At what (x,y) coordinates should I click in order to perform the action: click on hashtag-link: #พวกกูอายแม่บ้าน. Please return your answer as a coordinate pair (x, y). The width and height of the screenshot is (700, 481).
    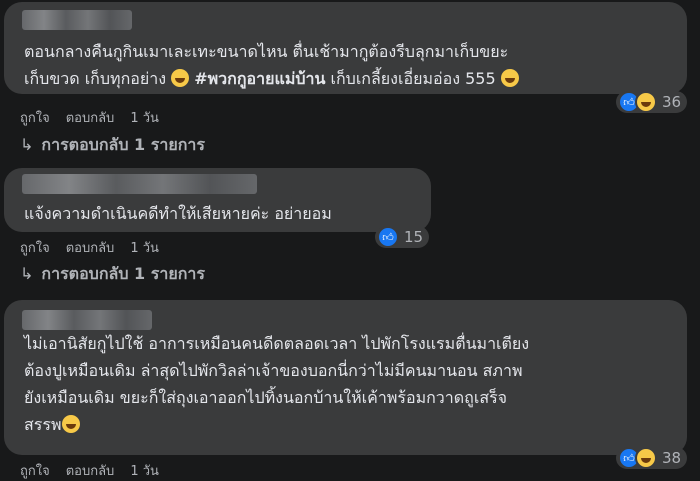
    Looking at the image, I should click on (259, 78).